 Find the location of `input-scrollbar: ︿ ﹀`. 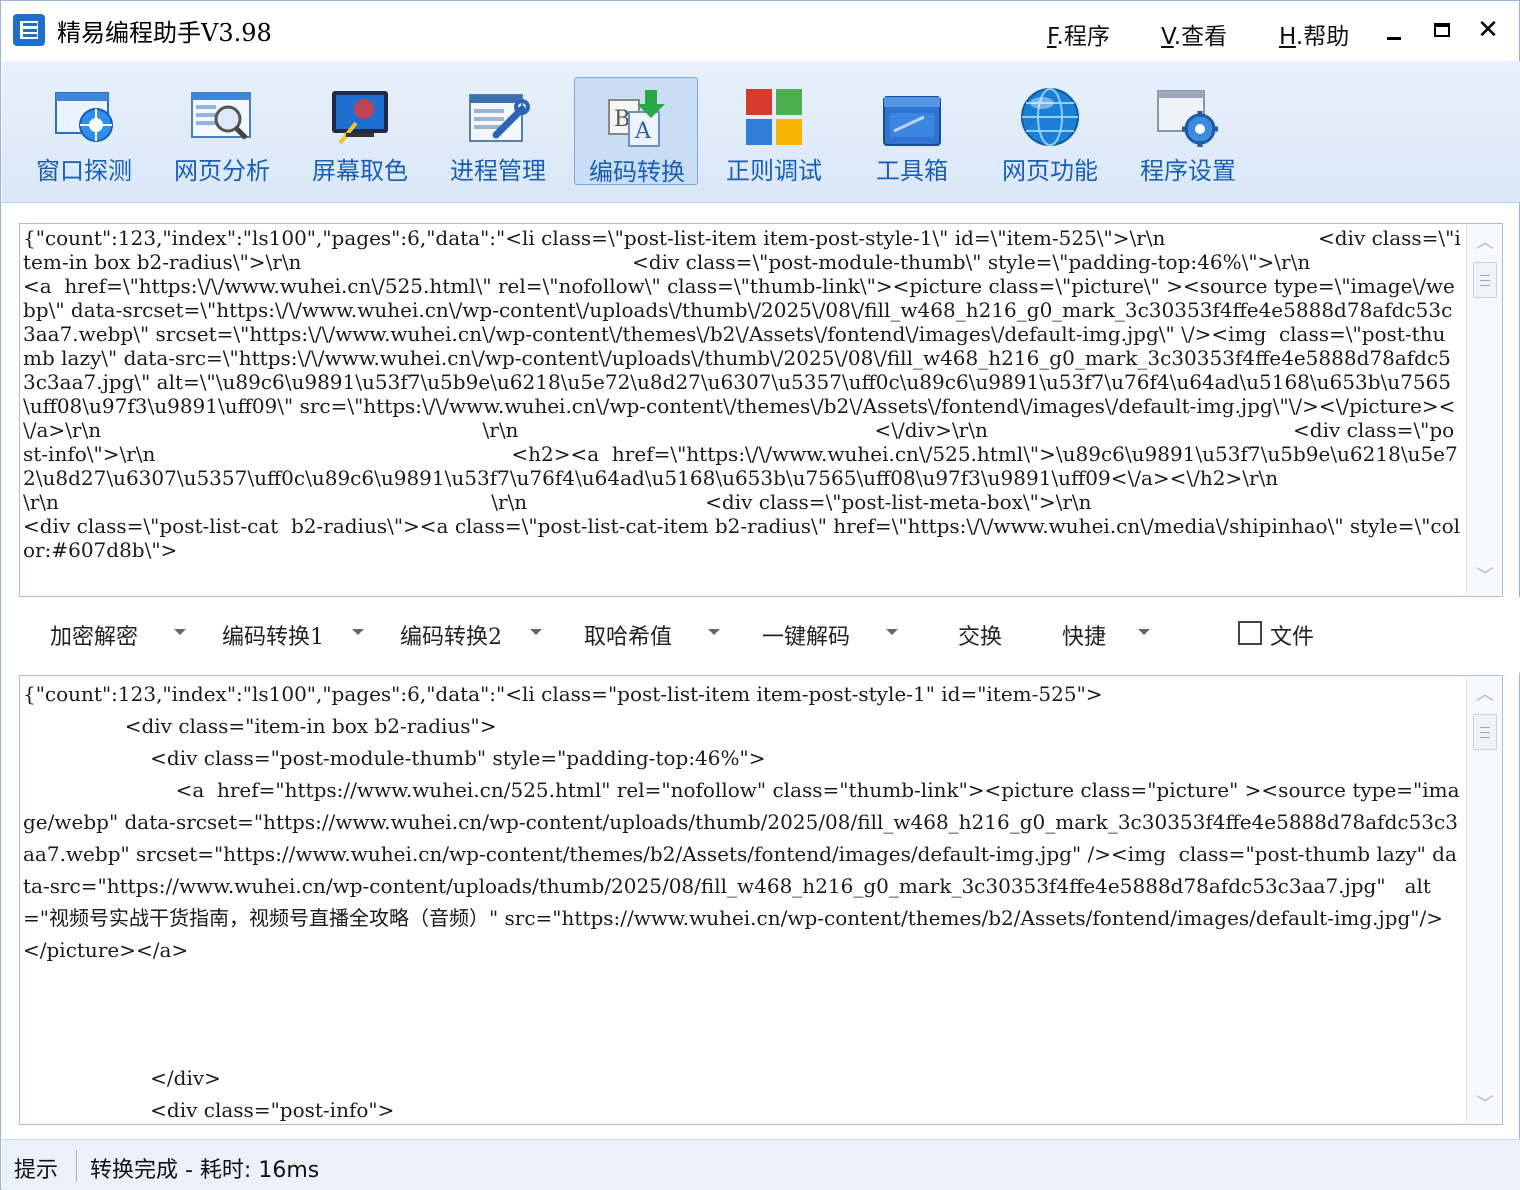

input-scrollbar: ︿ ﹀ is located at coordinates (1484, 410).